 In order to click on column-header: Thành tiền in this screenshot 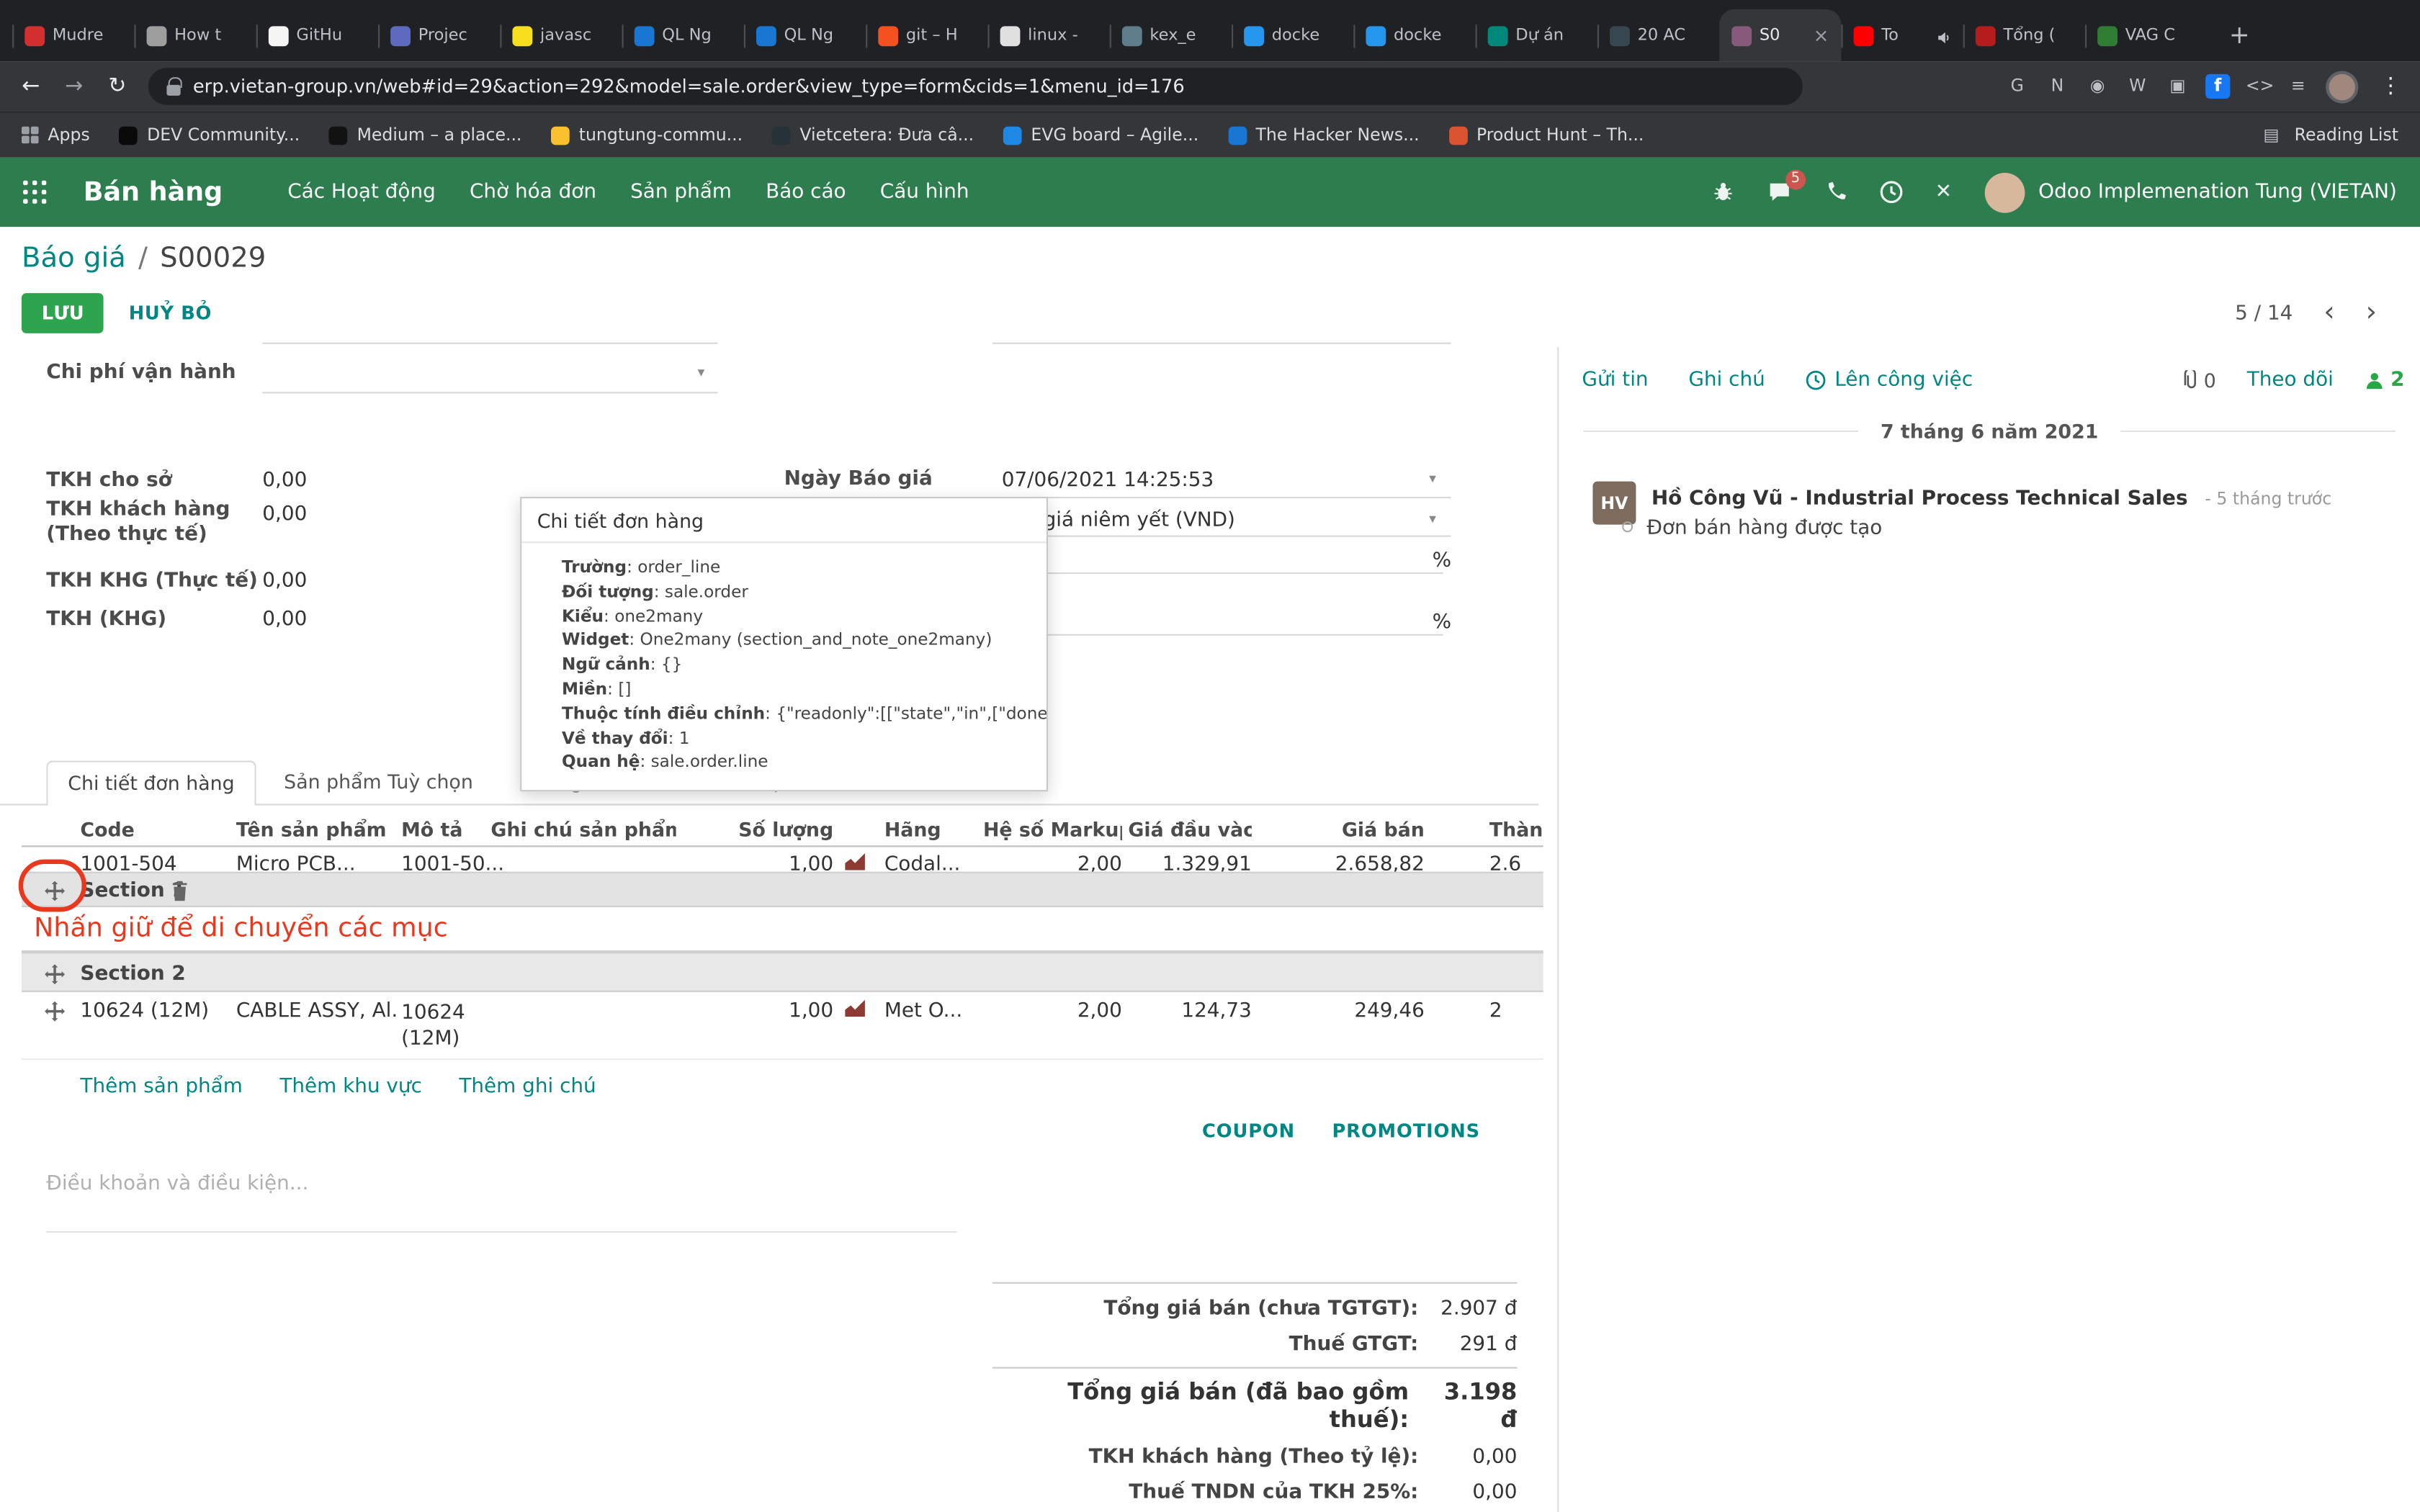, I will do `click(1516, 829)`.